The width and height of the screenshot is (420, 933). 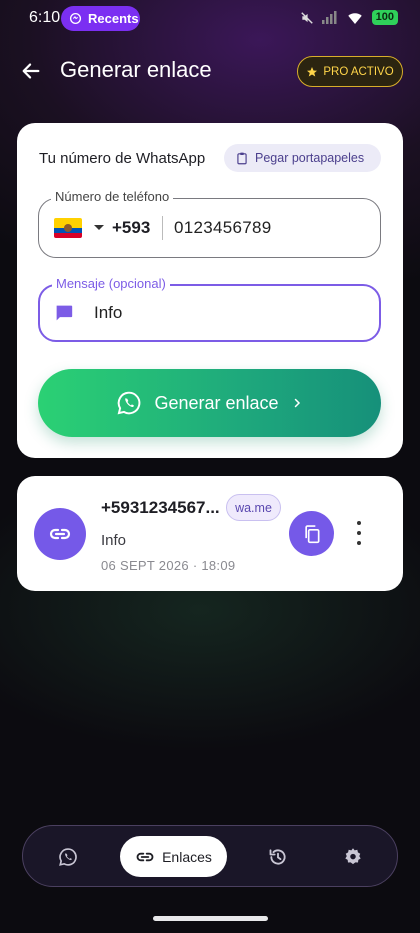 I want to click on message-field: Mensaje (opcional) Info, so click(x=209, y=309).